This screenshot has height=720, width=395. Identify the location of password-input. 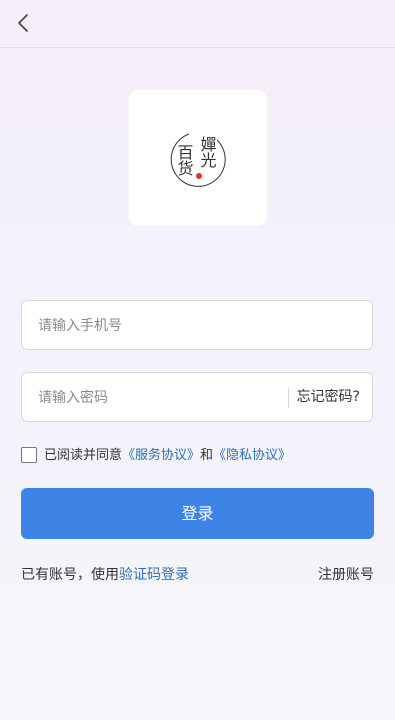
(163, 398).